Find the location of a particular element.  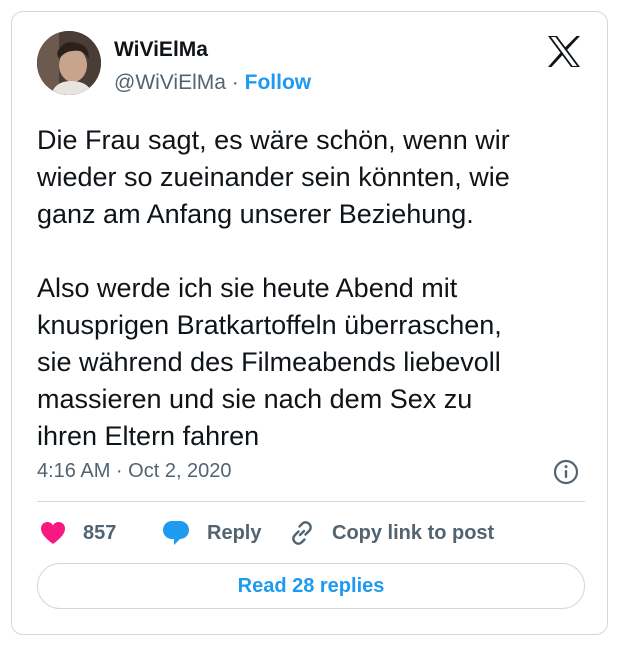

author-handle: @WiViElMa is located at coordinates (170, 82).